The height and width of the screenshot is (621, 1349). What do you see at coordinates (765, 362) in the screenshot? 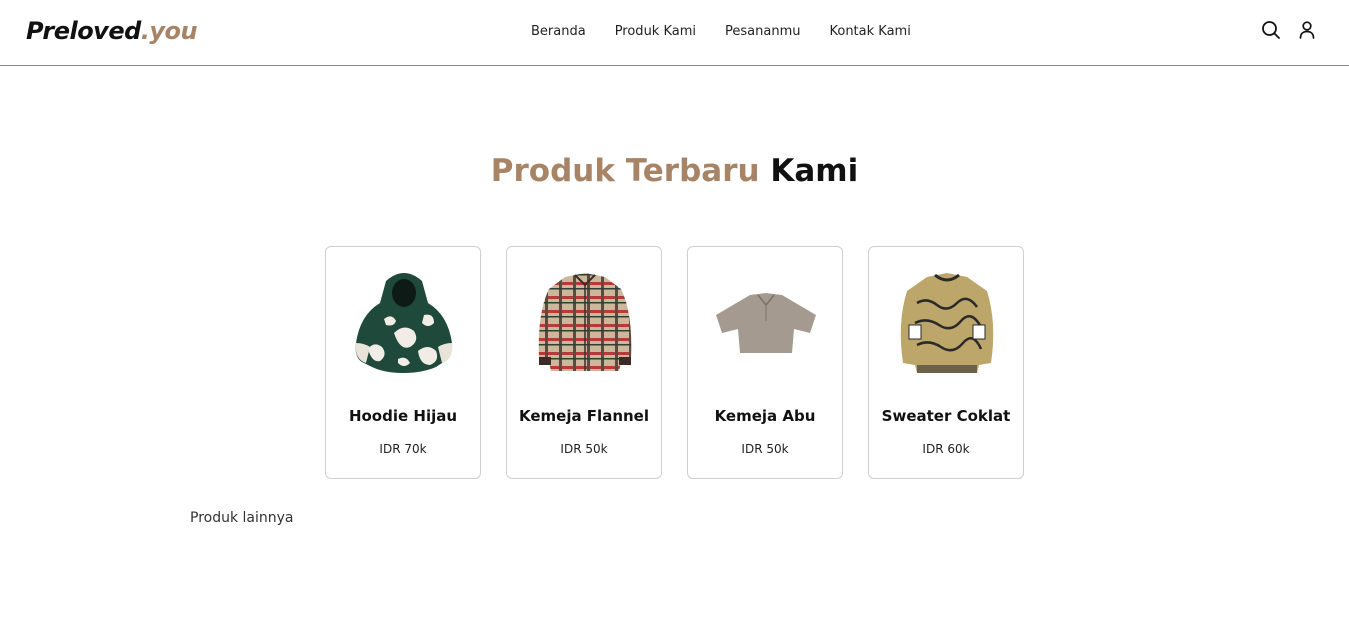
I see `product-card: Kemeja Abu IDR 50k` at bounding box center [765, 362].